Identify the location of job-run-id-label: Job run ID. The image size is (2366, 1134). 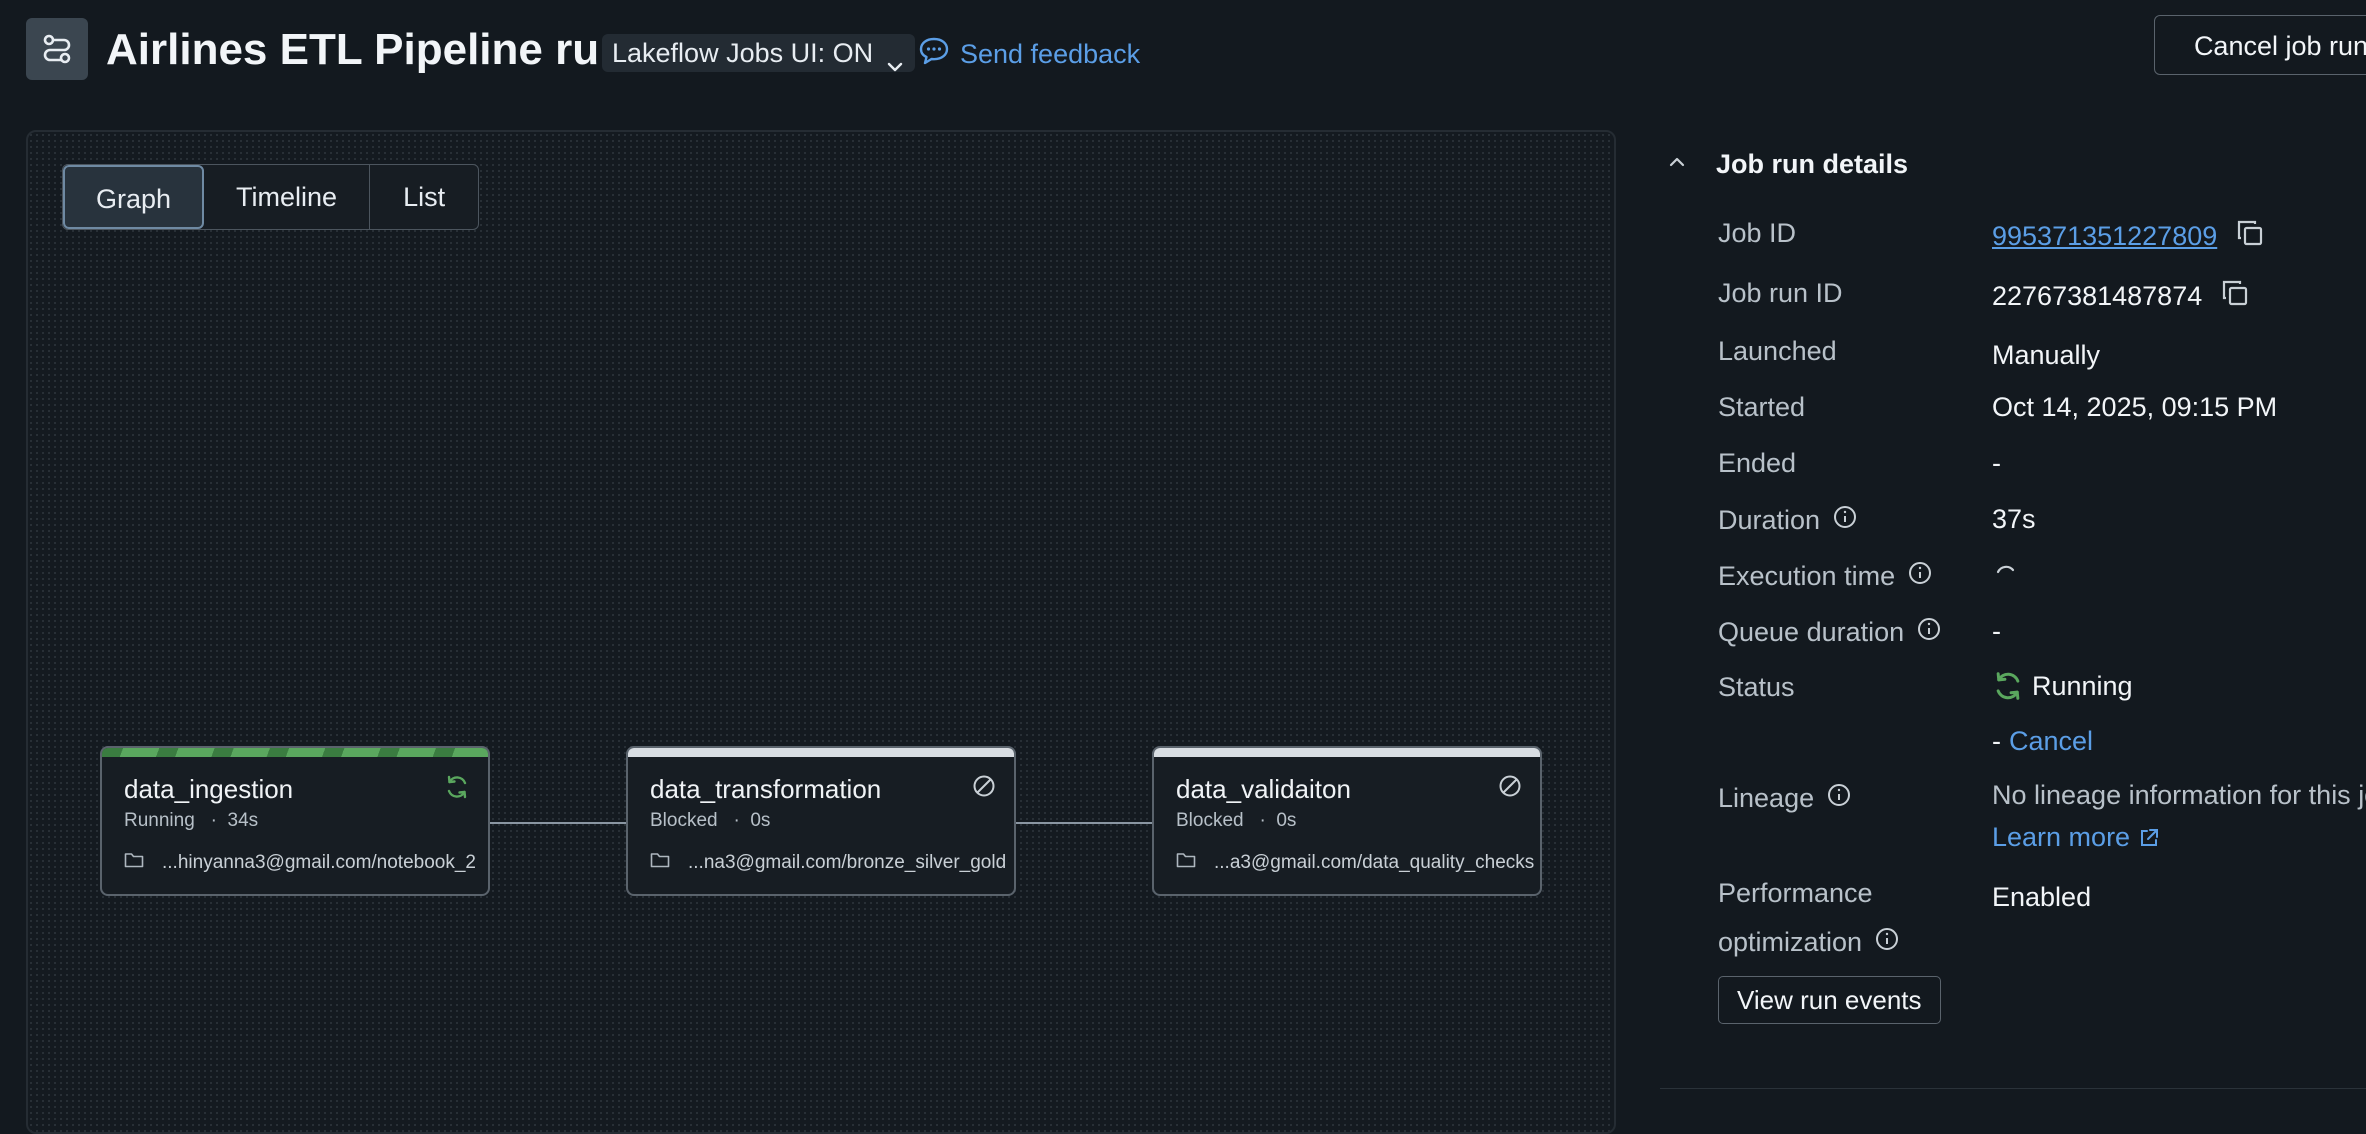
(1780, 293).